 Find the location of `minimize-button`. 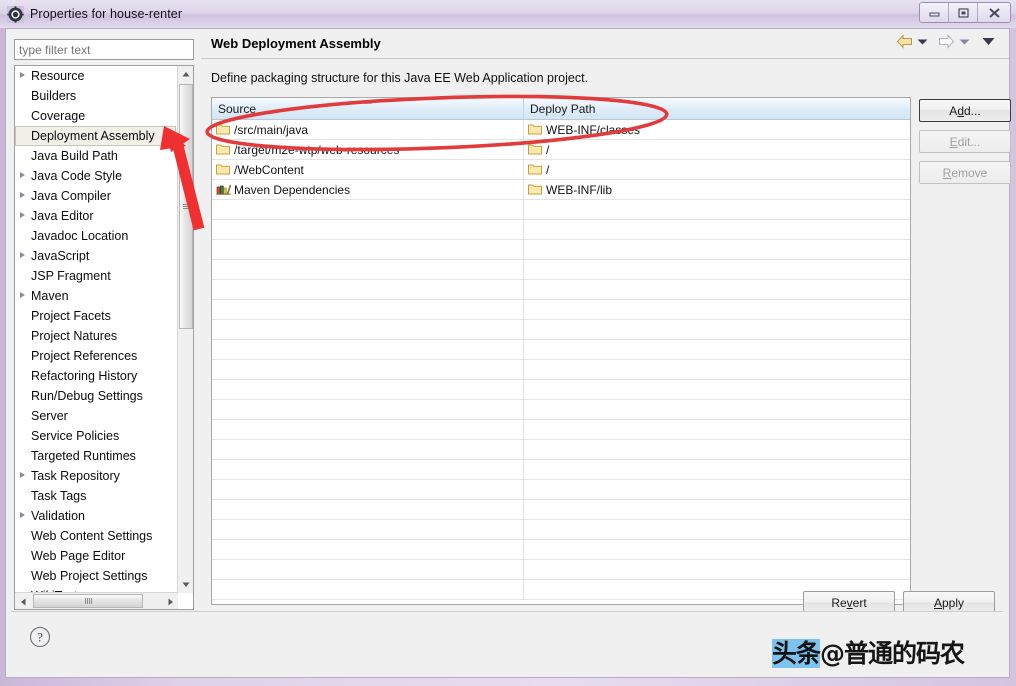

minimize-button is located at coordinates (934, 12).